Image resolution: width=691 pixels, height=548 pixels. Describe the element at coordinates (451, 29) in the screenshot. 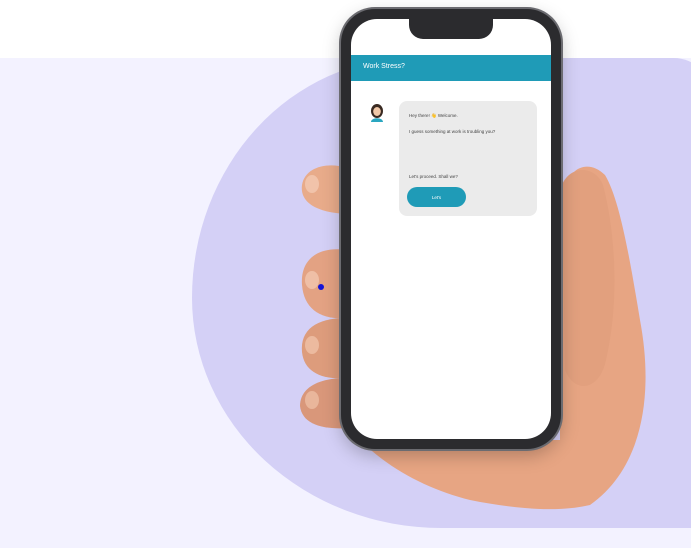

I see `phone-notch` at that location.